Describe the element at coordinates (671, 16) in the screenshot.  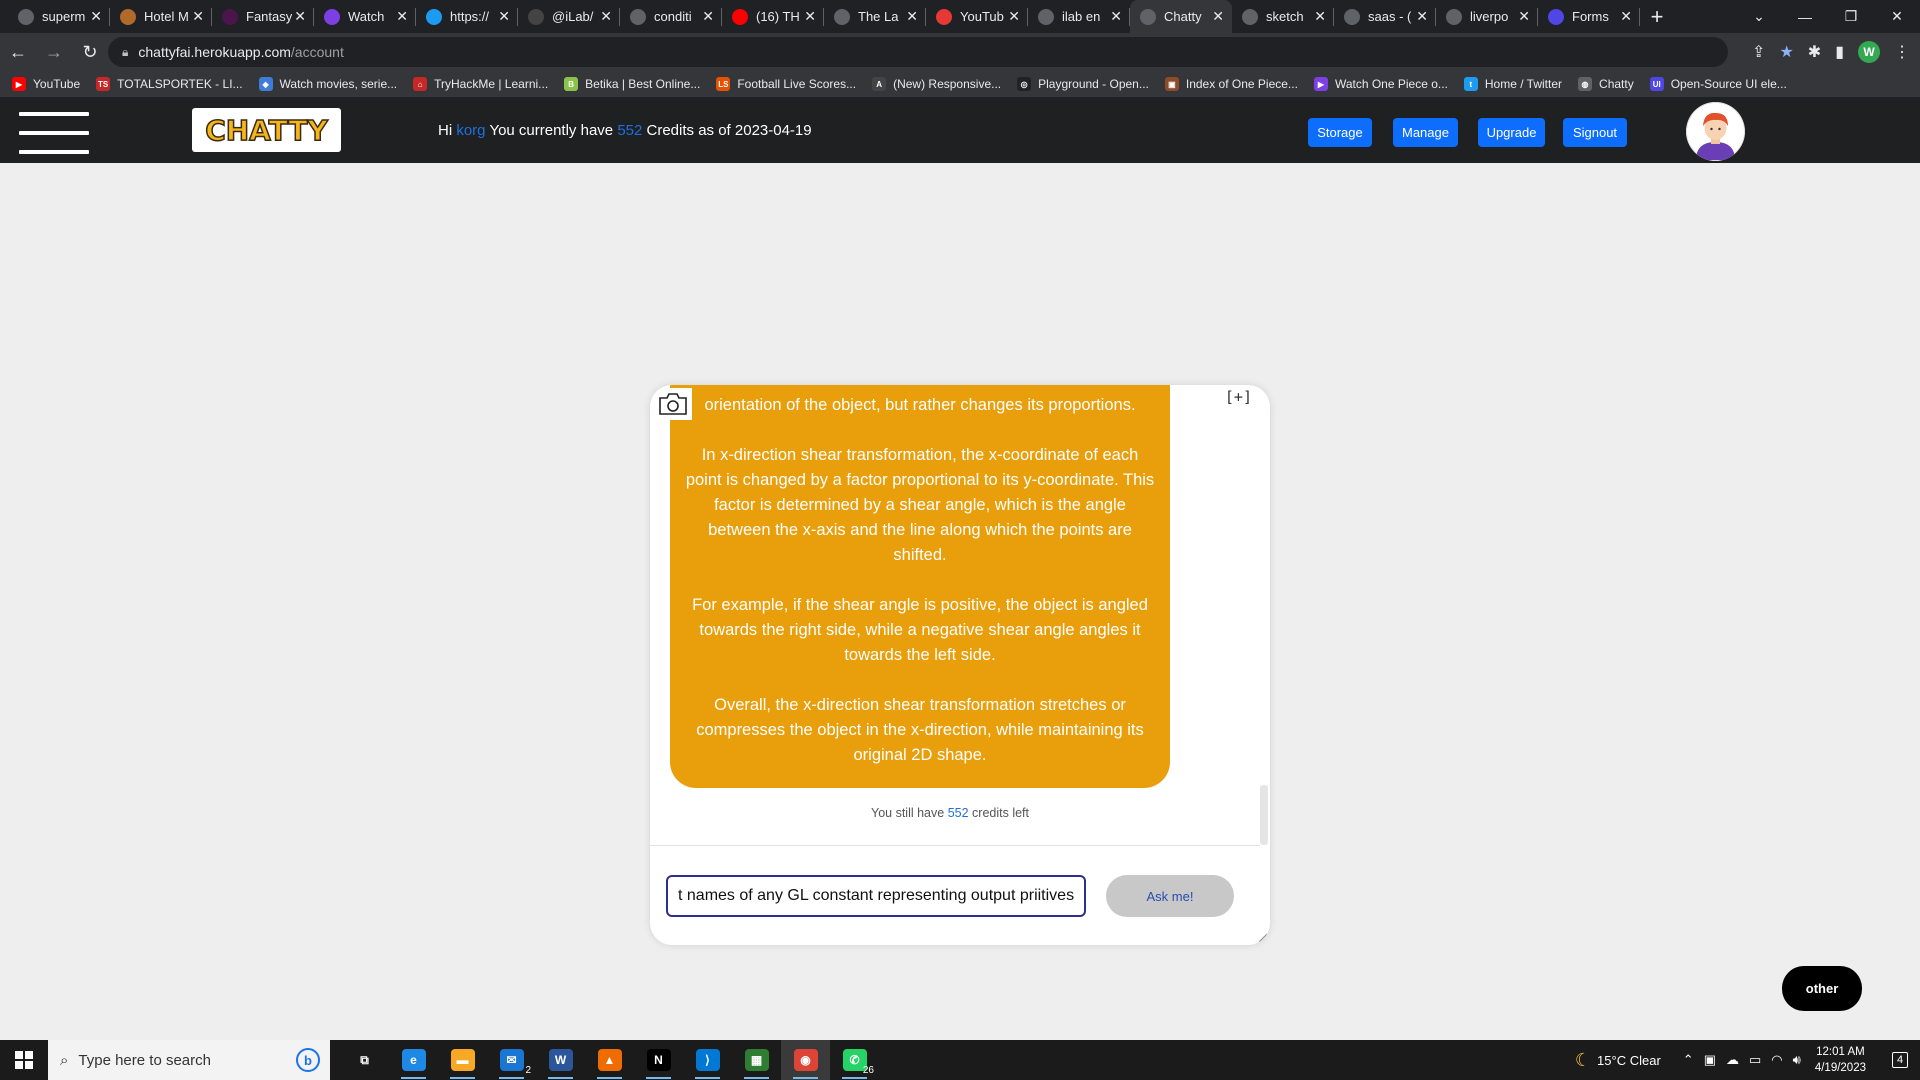
I see `browser-tab: conditi ✕` at that location.